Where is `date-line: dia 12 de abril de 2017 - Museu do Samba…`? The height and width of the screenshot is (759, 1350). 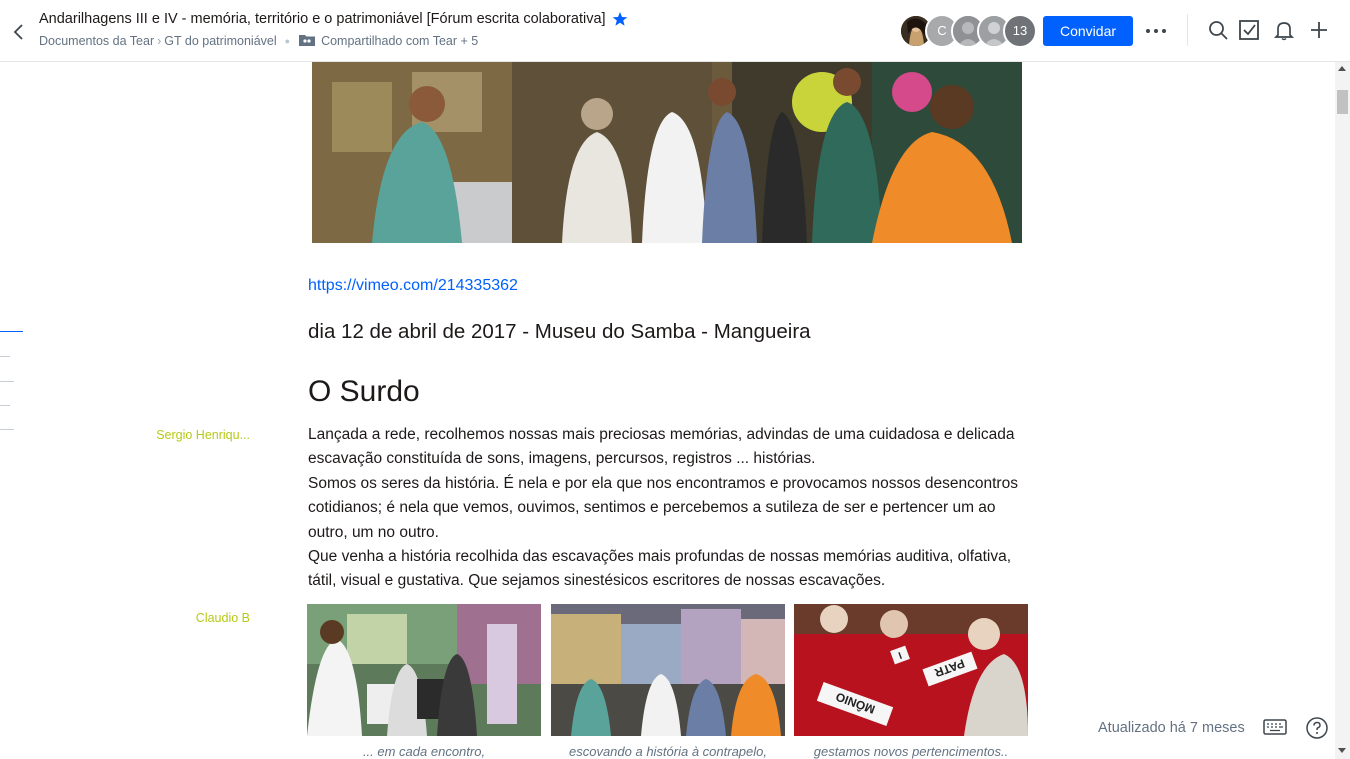 date-line: dia 12 de abril de 2017 - Museu do Samba… is located at coordinates (559, 331).